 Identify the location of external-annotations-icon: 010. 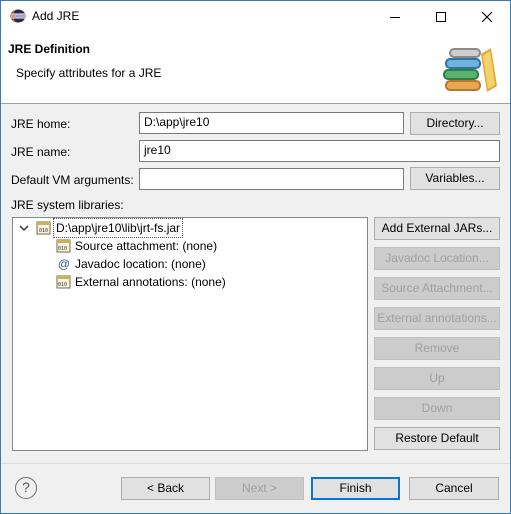
(64, 282).